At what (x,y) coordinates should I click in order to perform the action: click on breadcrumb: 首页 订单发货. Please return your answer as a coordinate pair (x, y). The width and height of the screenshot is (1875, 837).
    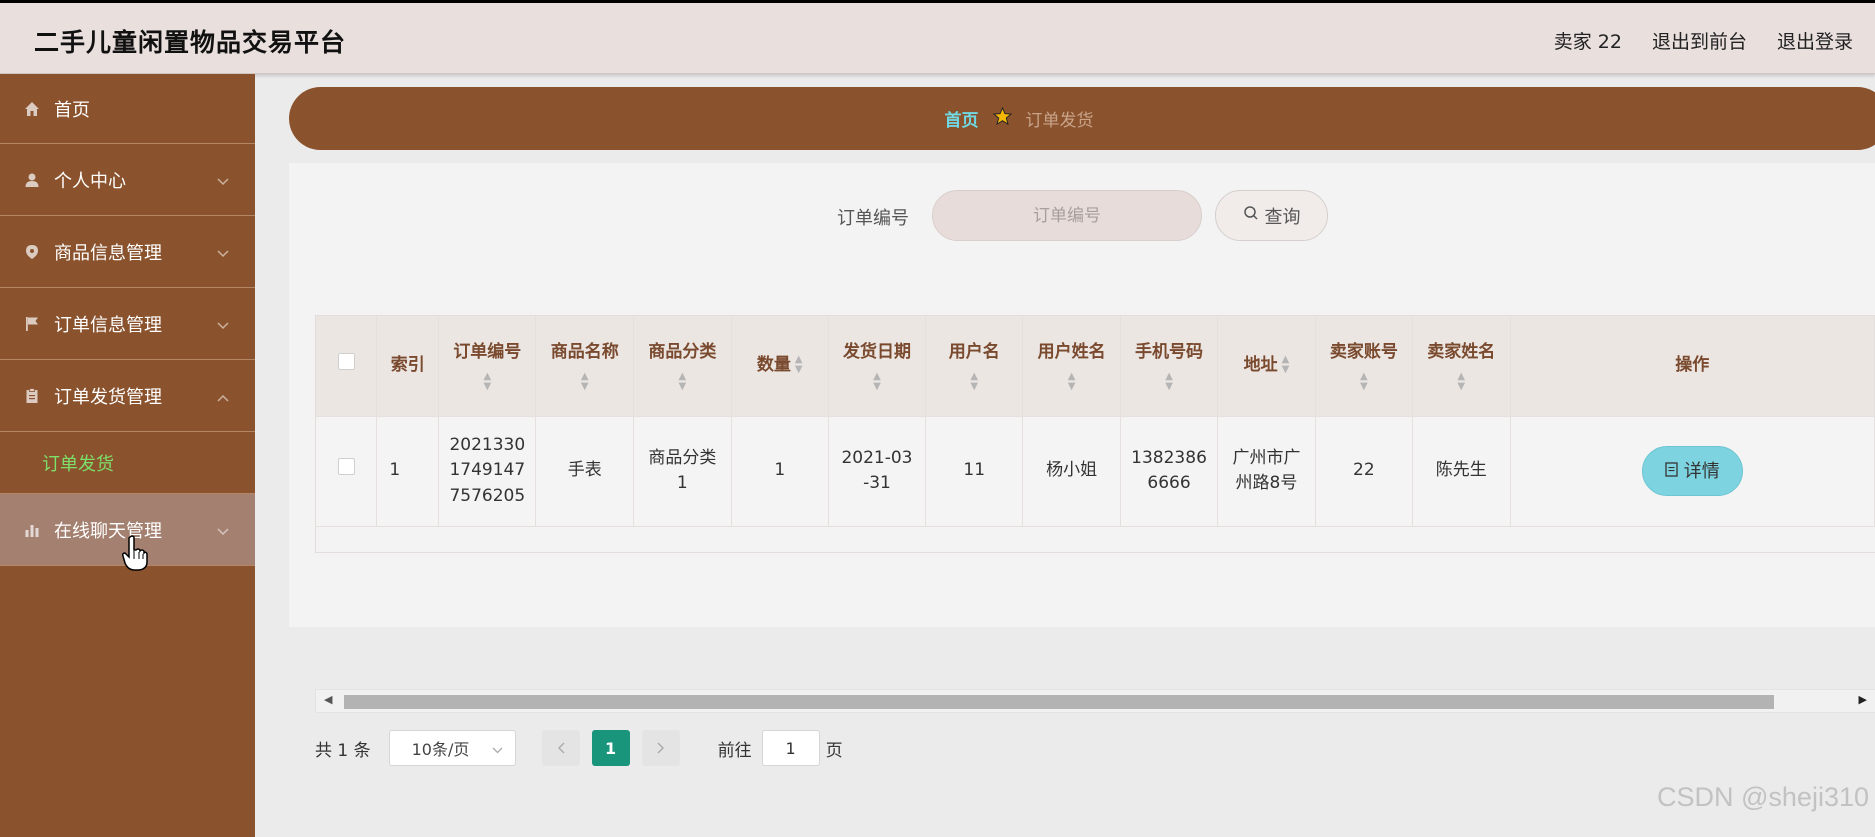
    Looking at the image, I should click on (1082, 118).